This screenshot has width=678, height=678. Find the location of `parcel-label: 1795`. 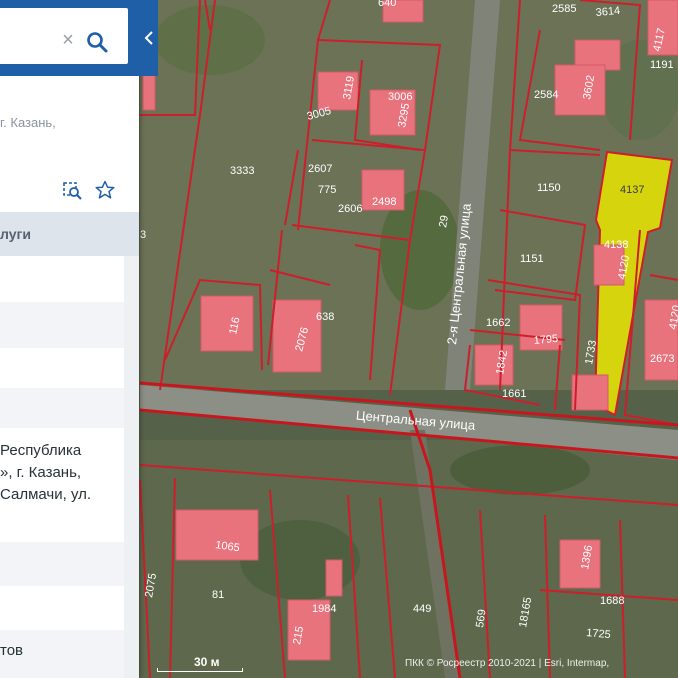

parcel-label: 1795 is located at coordinates (545, 340).